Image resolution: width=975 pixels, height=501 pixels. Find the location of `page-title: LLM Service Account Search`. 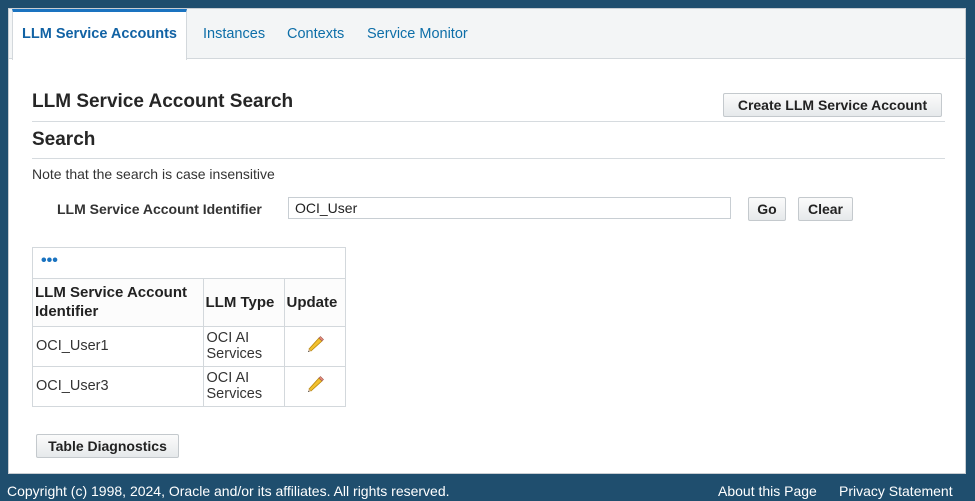

page-title: LLM Service Account Search is located at coordinates (163, 101).